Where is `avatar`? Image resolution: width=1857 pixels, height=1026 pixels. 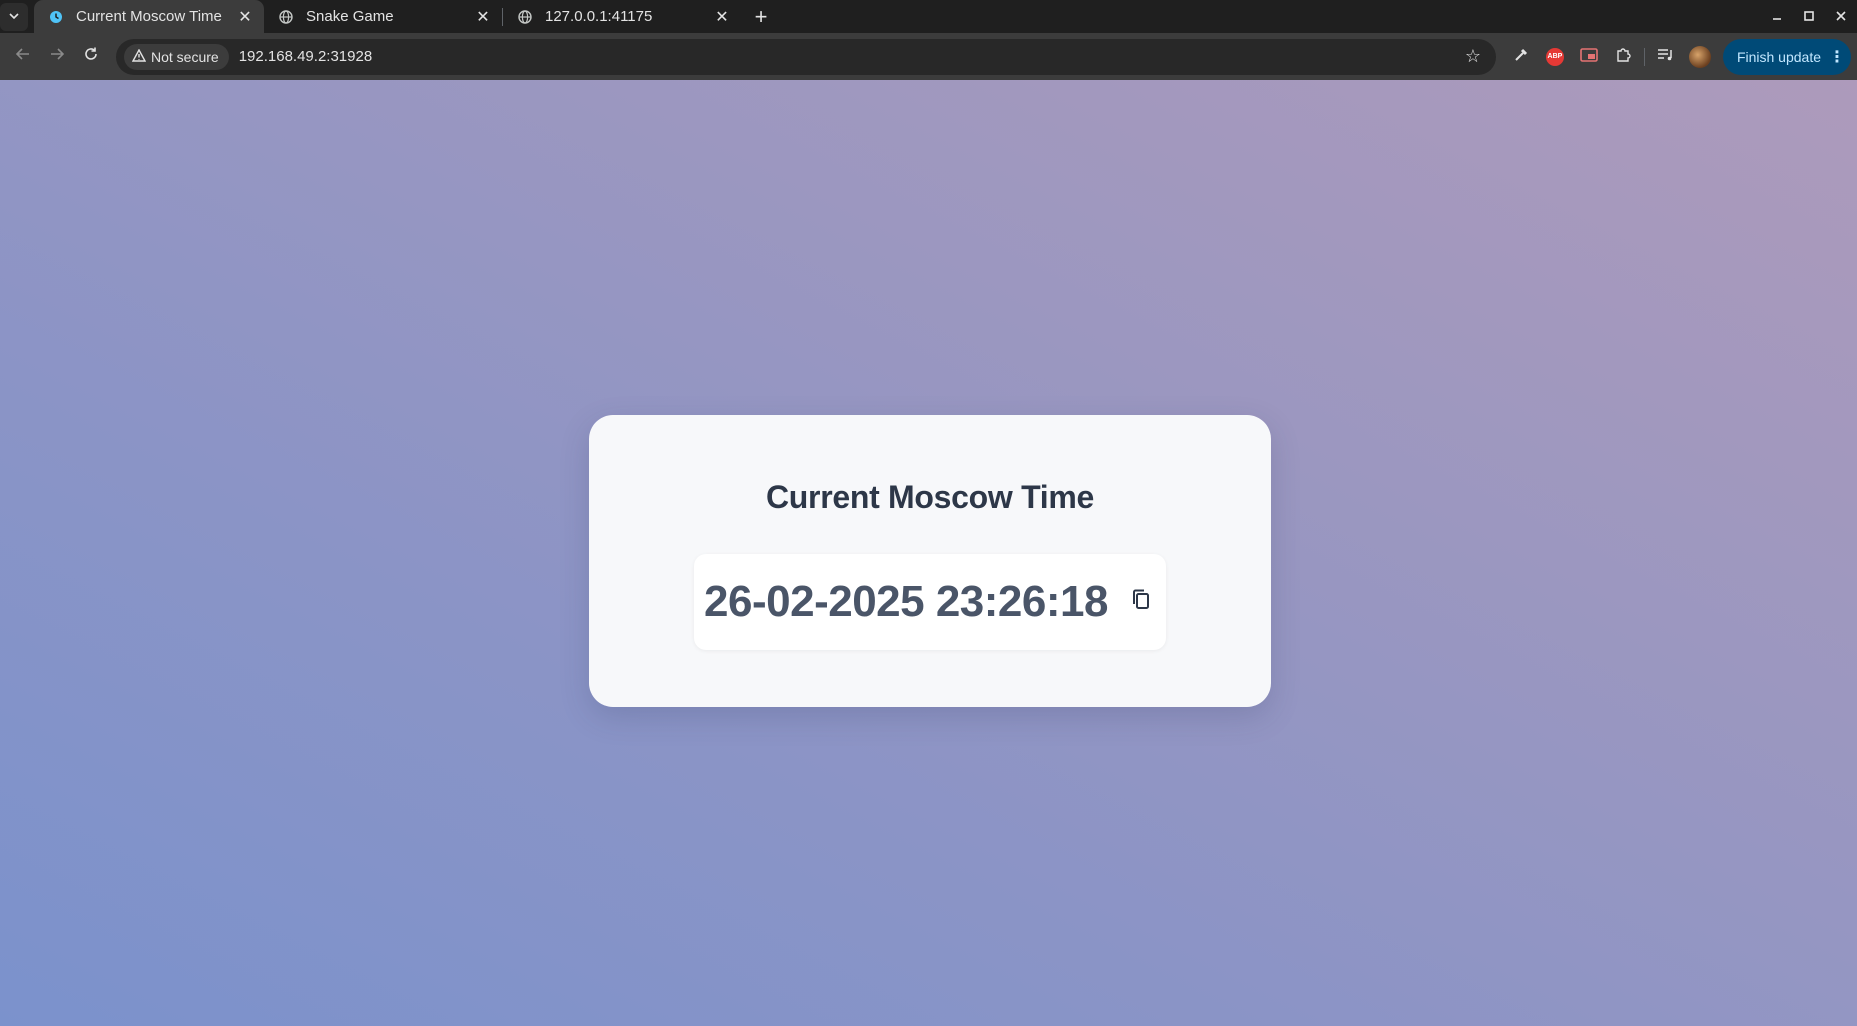 avatar is located at coordinates (1699, 56).